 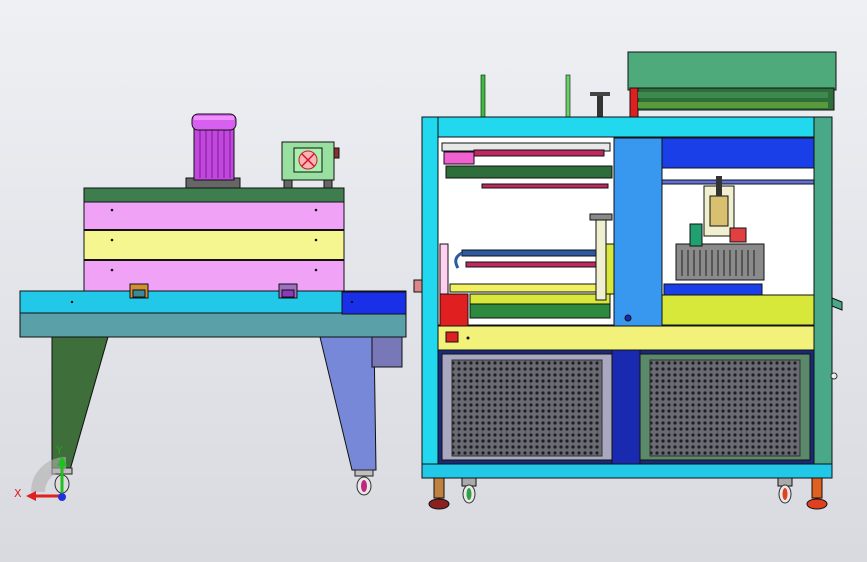 What do you see at coordinates (310, 165) in the screenshot?
I see `fan-icon` at bounding box center [310, 165].